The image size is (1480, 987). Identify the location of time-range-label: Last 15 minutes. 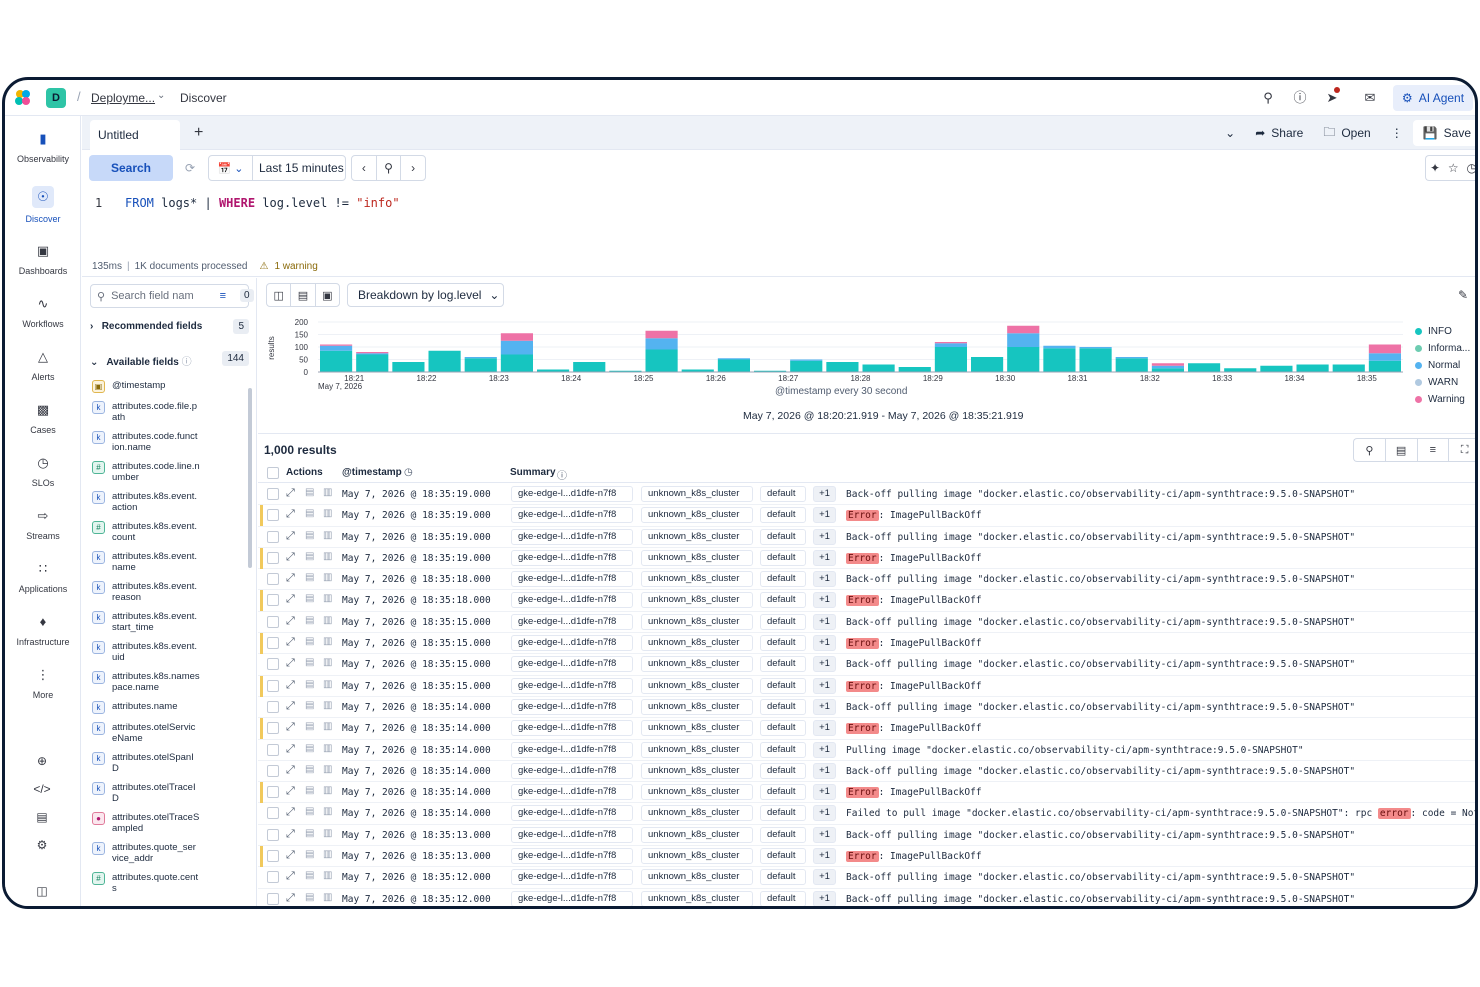
(298, 168).